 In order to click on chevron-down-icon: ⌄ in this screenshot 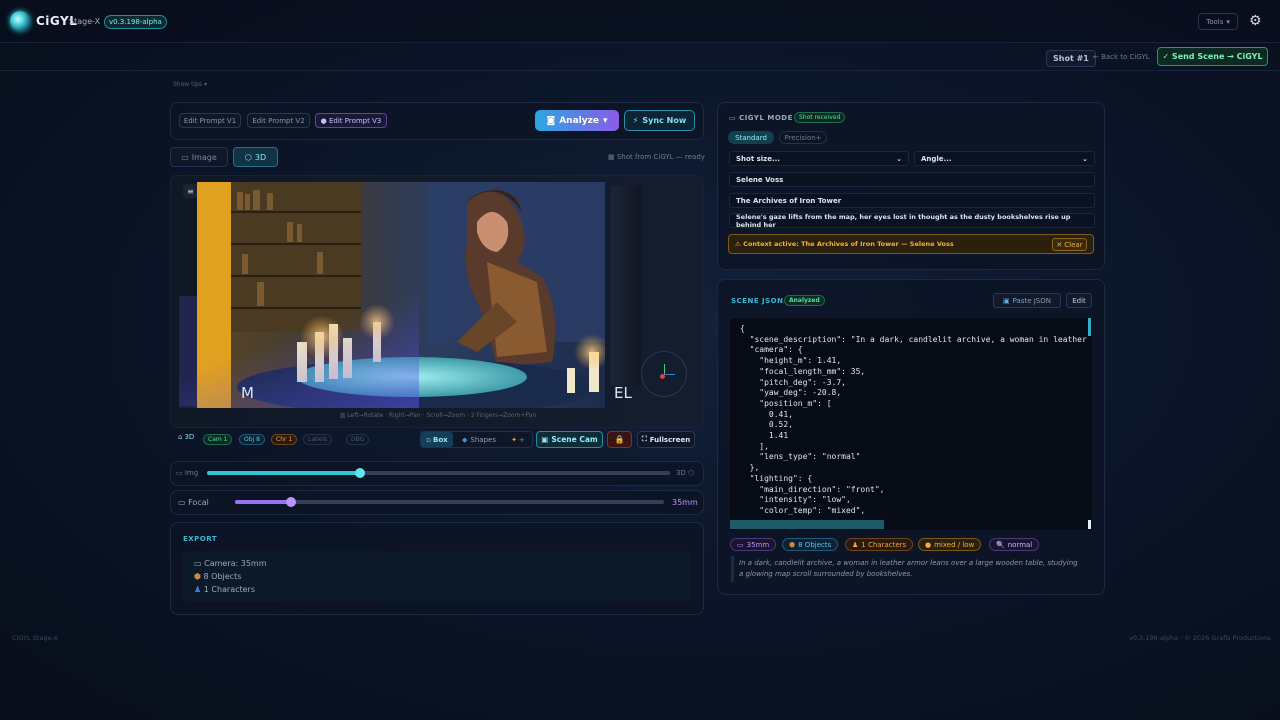, I will do `click(899, 158)`.